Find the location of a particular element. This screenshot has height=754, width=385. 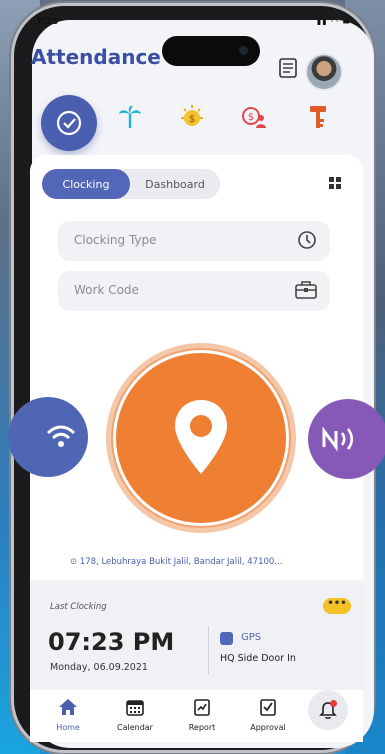

work-code-placeholder: Work Code is located at coordinates (106, 290).